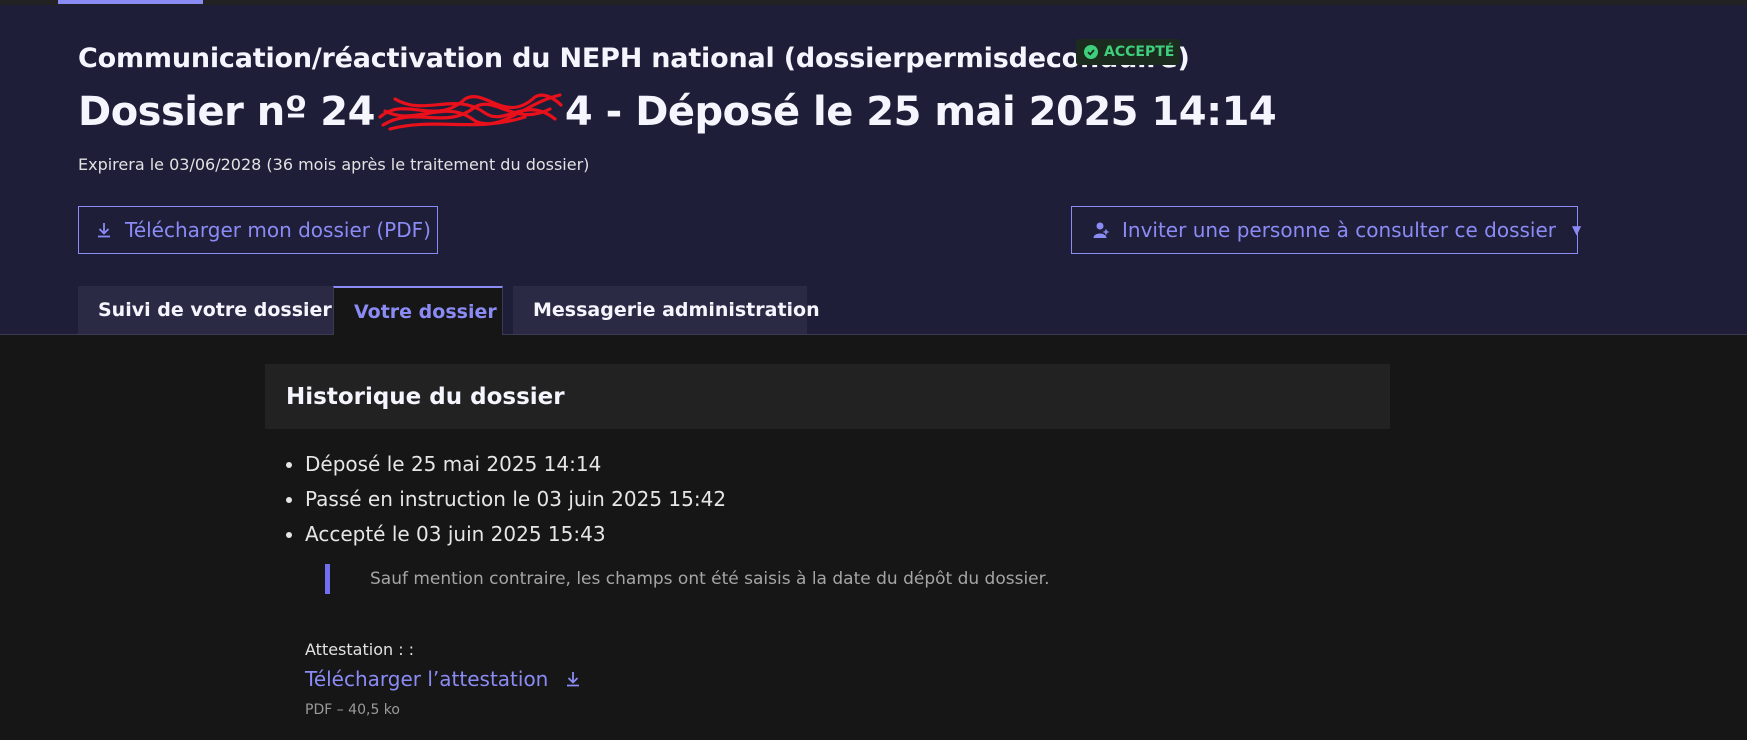 The height and width of the screenshot is (740, 1747). Describe the element at coordinates (1091, 52) in the screenshot. I see `check-circle-icon` at that location.